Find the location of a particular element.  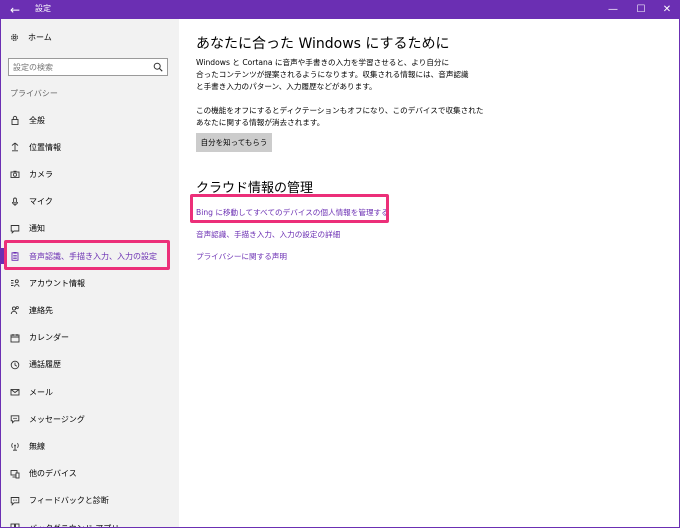

description-line: 合ったコンテンツが提案されるようになります。収集される情報には、音声認識 is located at coordinates (332, 74).